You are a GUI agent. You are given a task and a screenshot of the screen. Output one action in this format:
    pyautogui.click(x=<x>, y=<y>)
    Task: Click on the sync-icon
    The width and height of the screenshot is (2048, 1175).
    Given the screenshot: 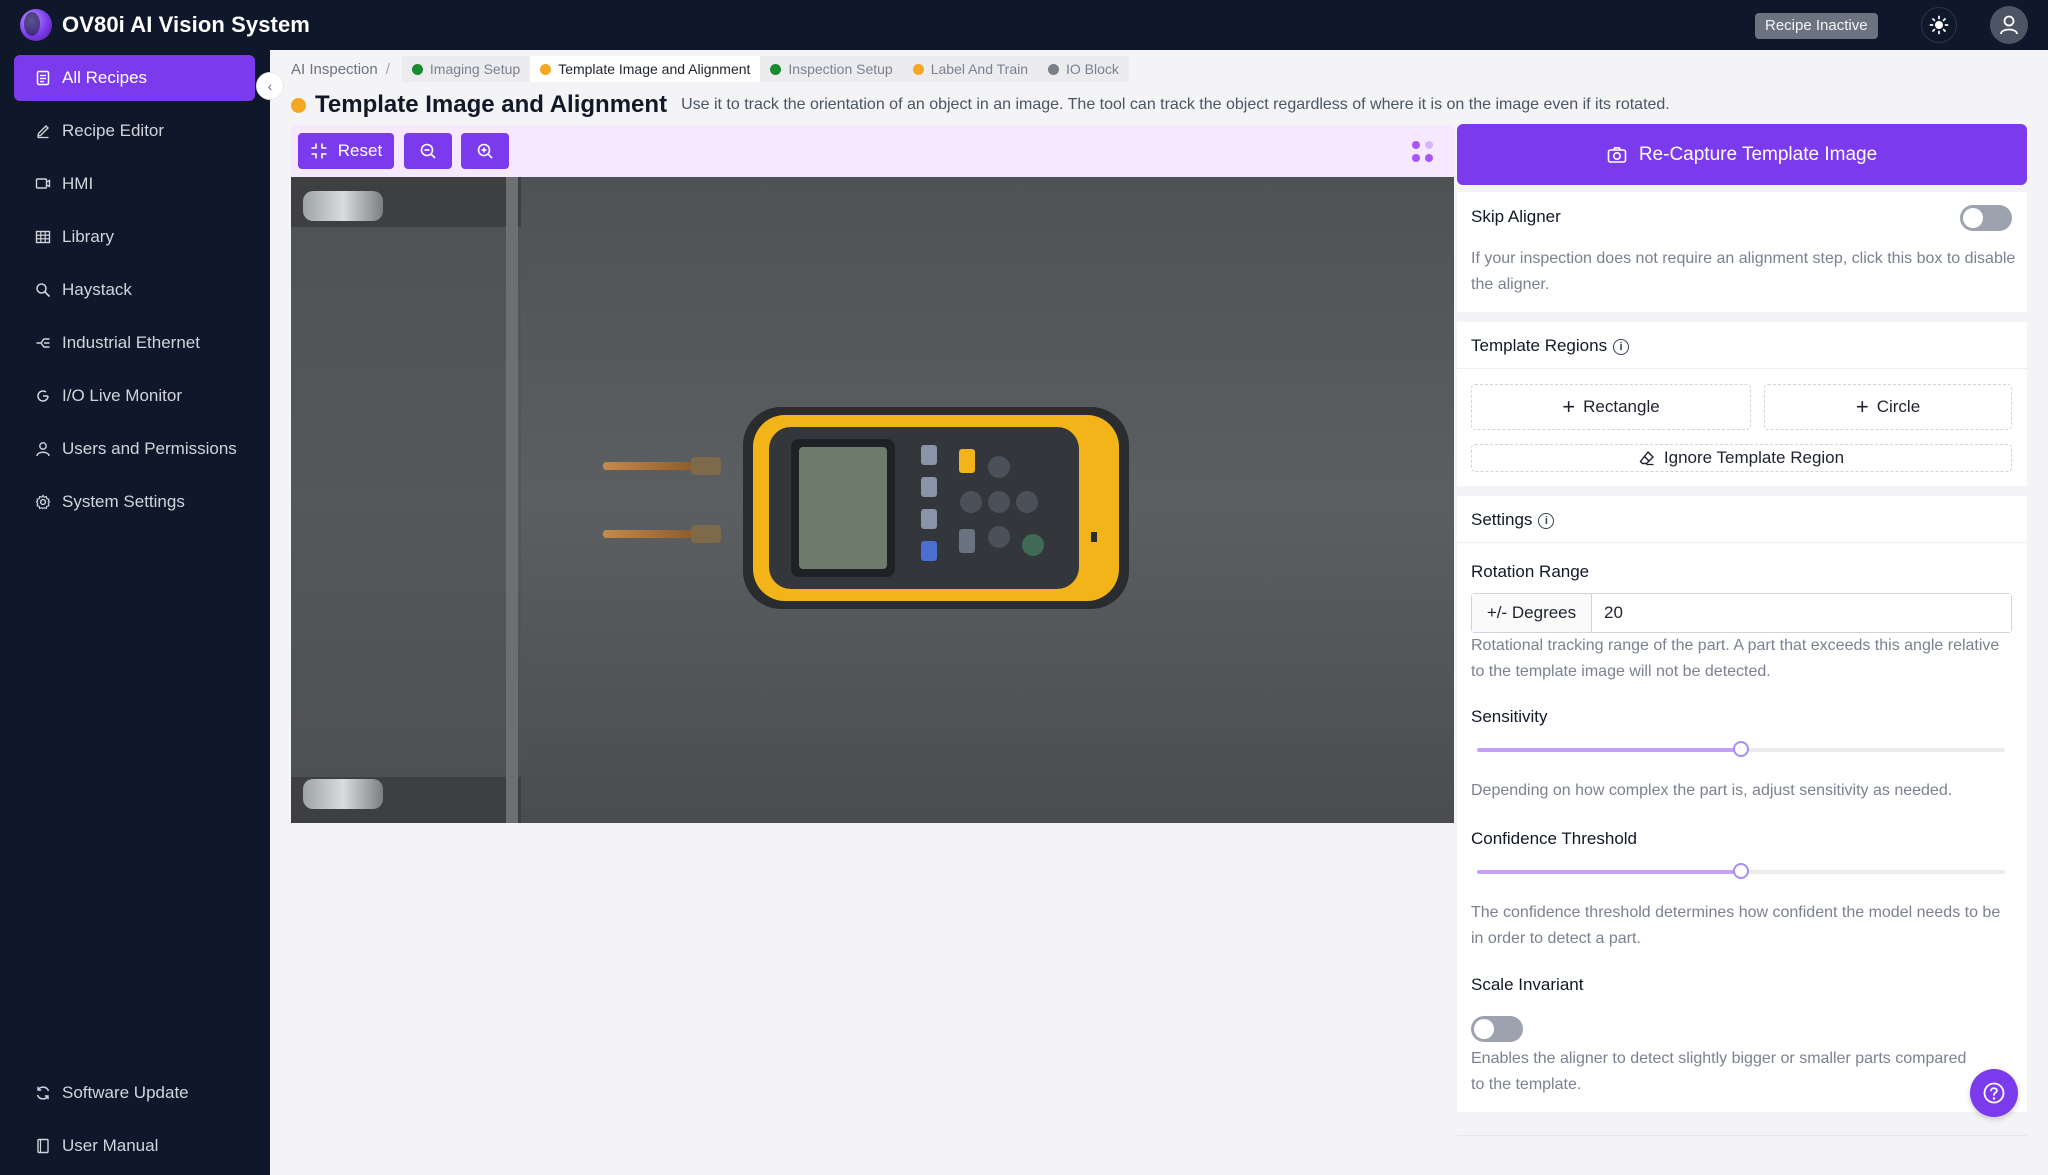 What is the action you would take?
    pyautogui.click(x=43, y=1093)
    